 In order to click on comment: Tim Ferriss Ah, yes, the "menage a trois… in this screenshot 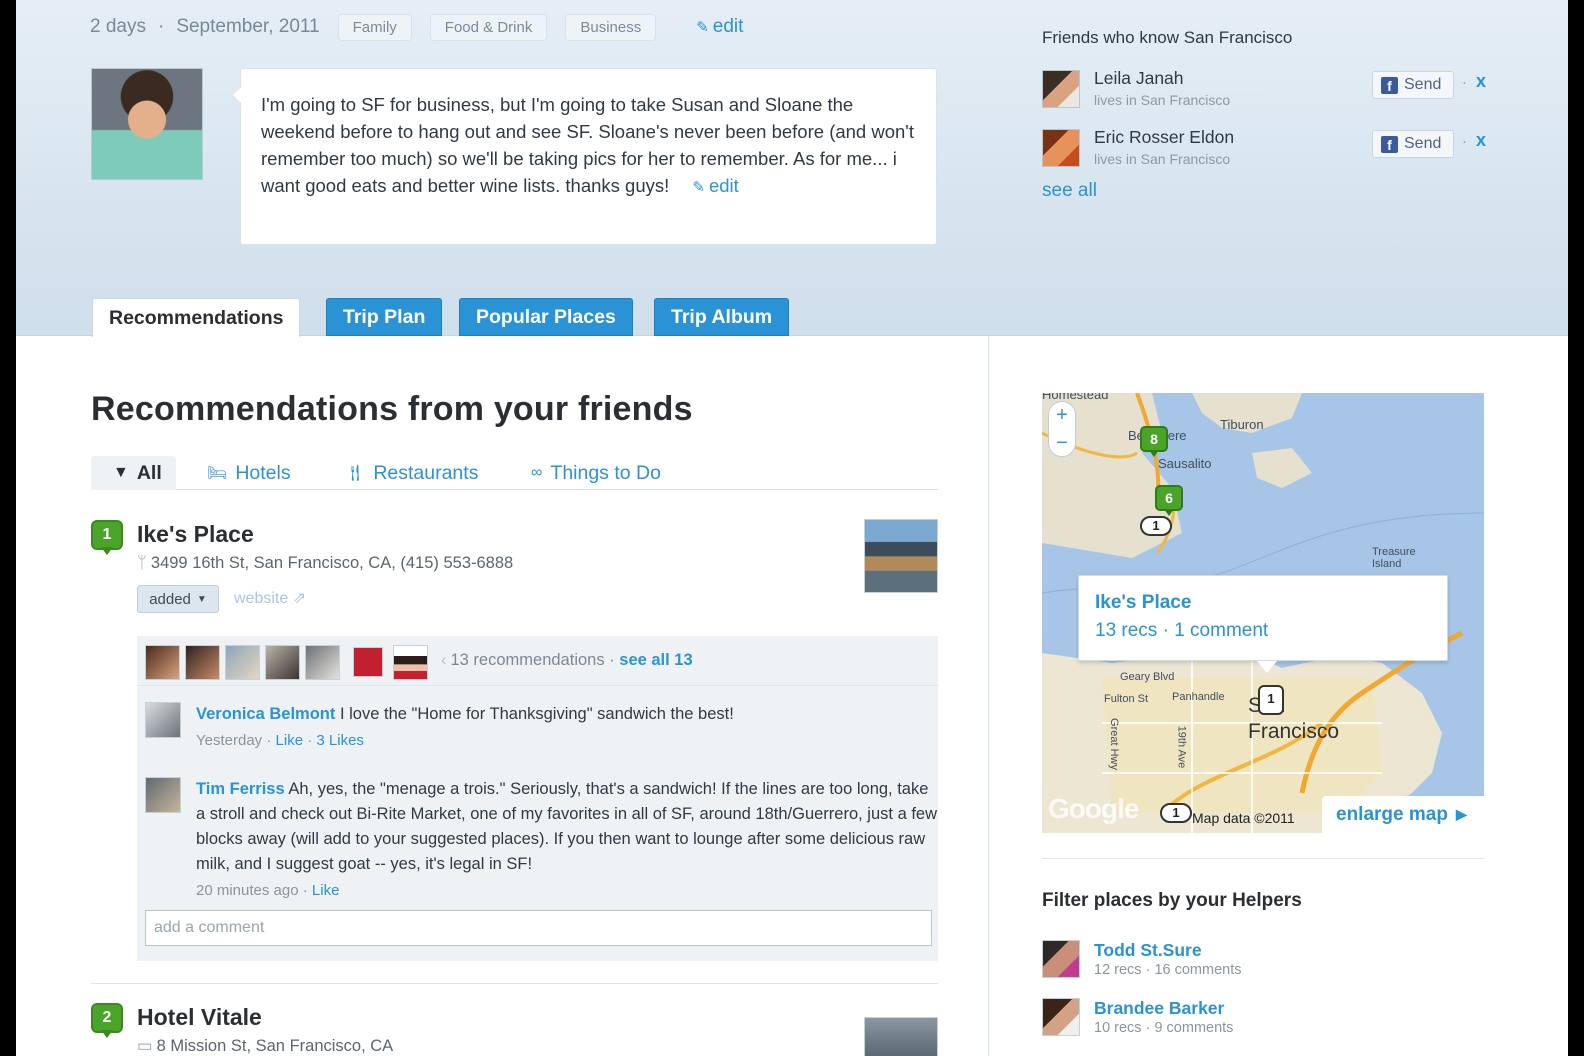, I will do `click(537, 842)`.